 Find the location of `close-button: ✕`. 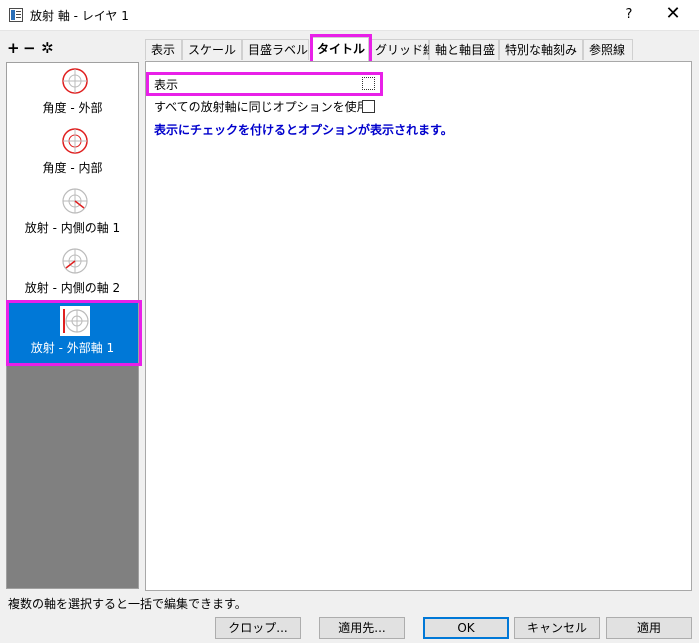

close-button: ✕ is located at coordinates (673, 15).